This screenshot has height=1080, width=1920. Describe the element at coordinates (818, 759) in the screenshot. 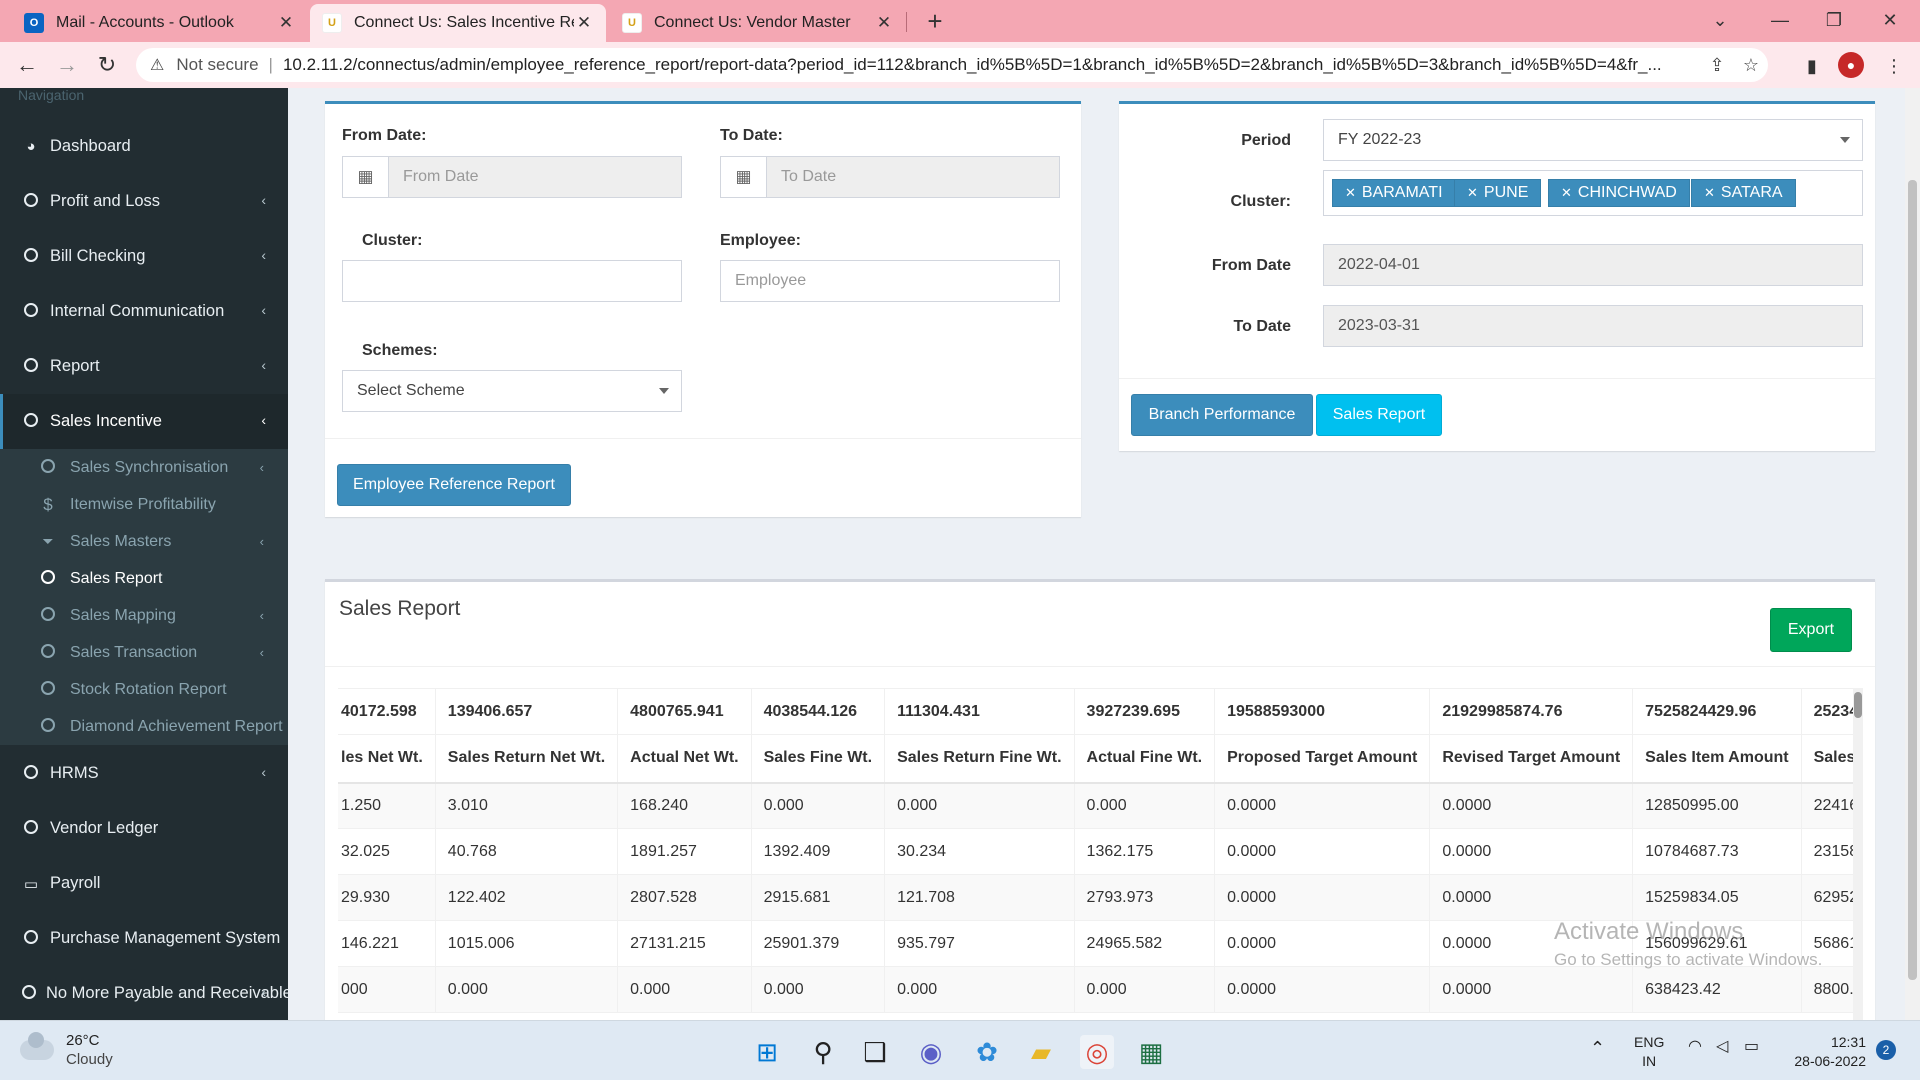

I see `column-header: Sales Fine Wt.` at that location.